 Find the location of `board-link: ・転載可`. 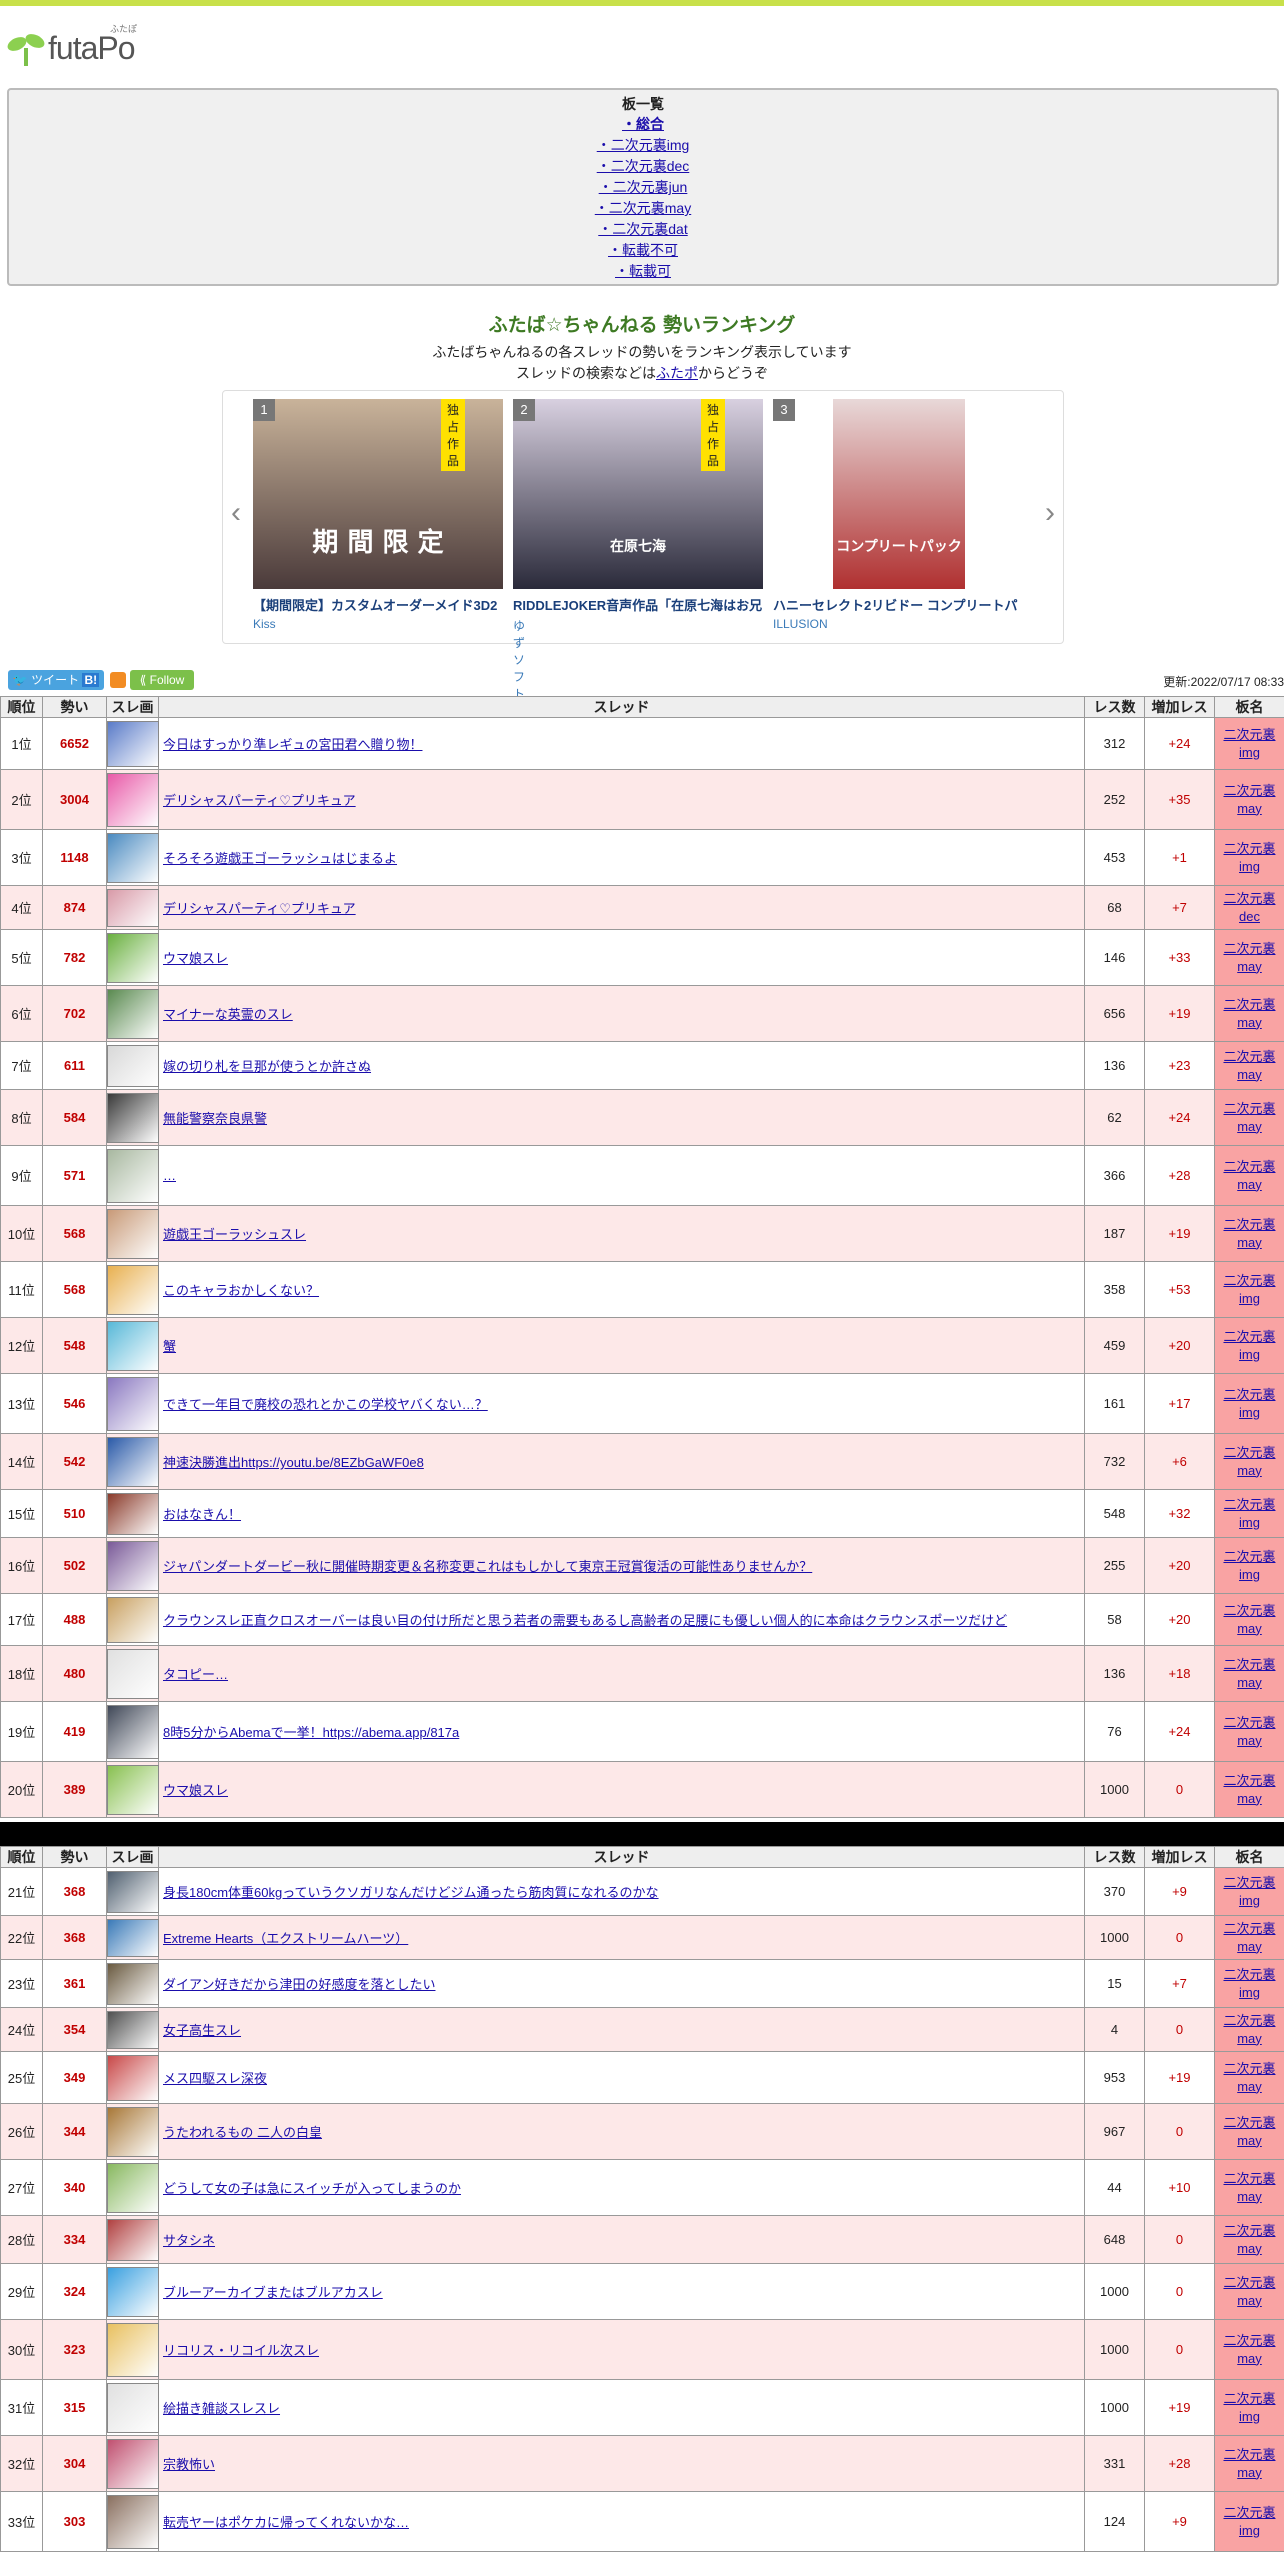

board-link: ・転載可 is located at coordinates (643, 271).